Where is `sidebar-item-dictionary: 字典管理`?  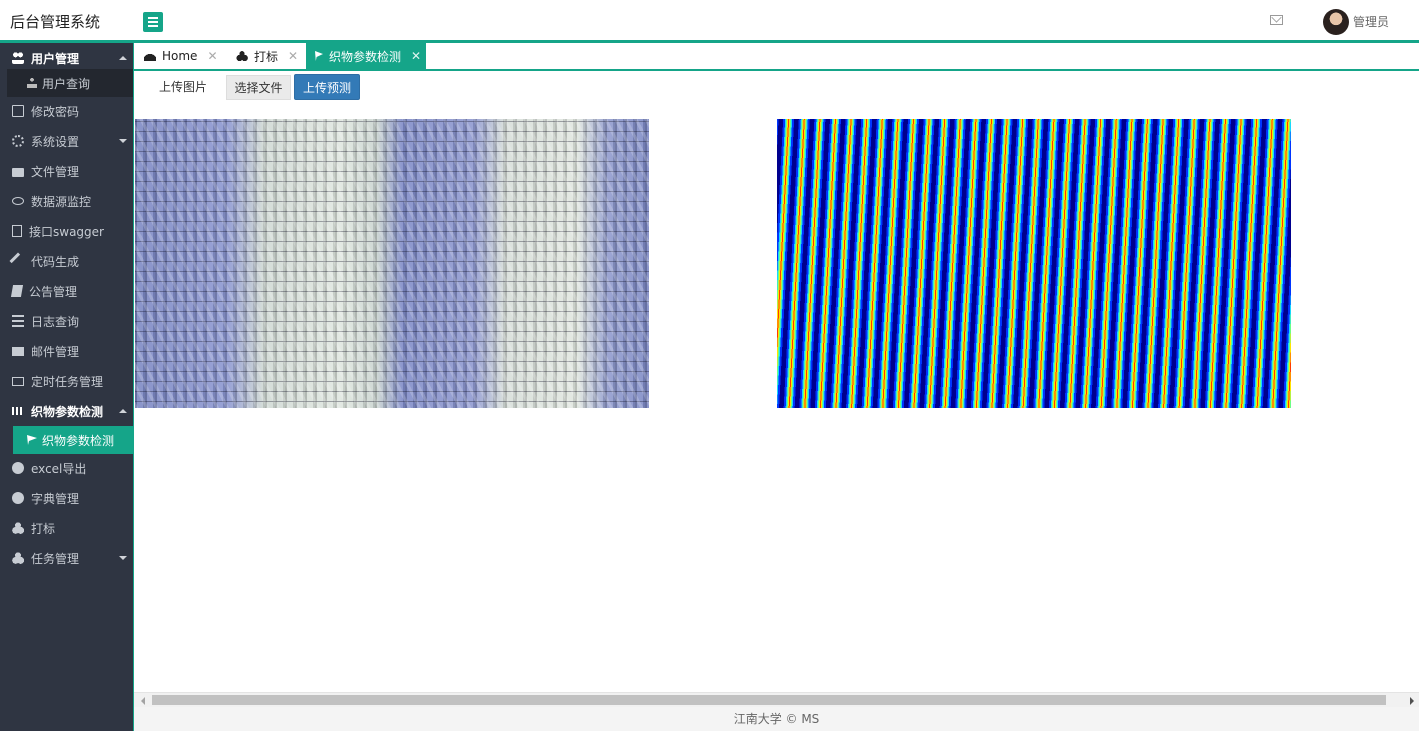 sidebar-item-dictionary: 字典管理 is located at coordinates (66, 498).